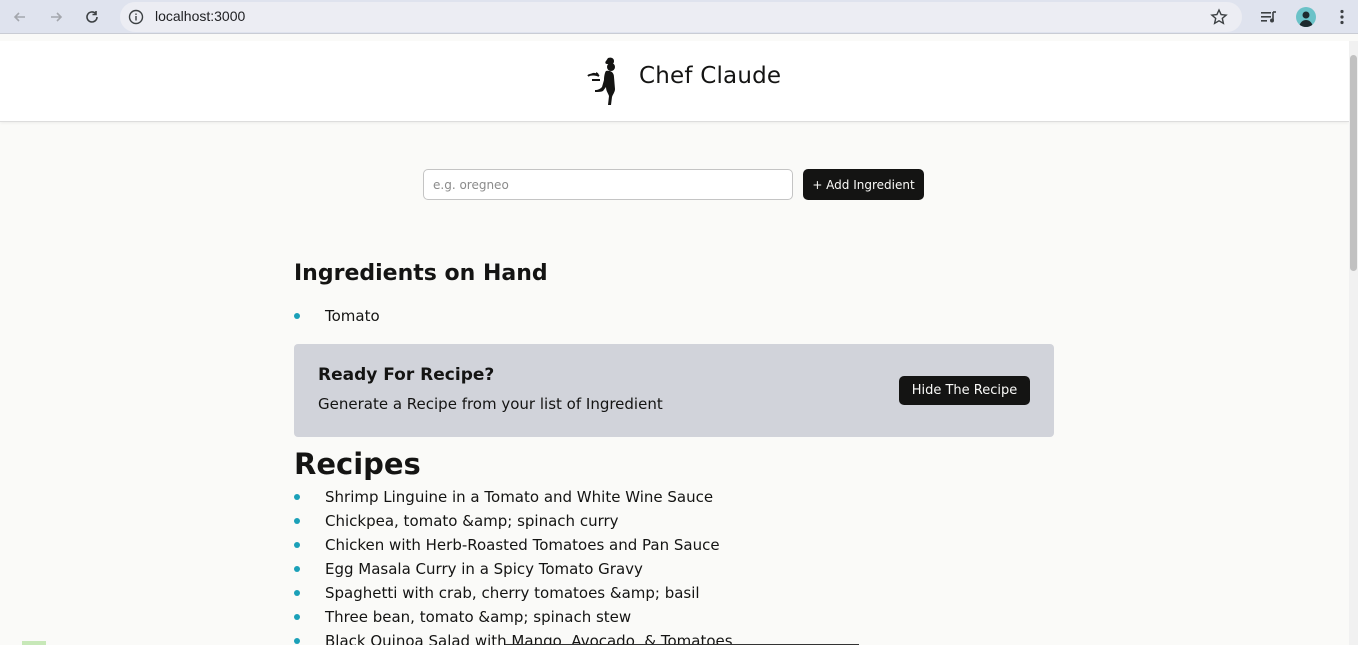 Image resolution: width=1358 pixels, height=645 pixels. I want to click on ingredients-list: Tomato, so click(337, 318).